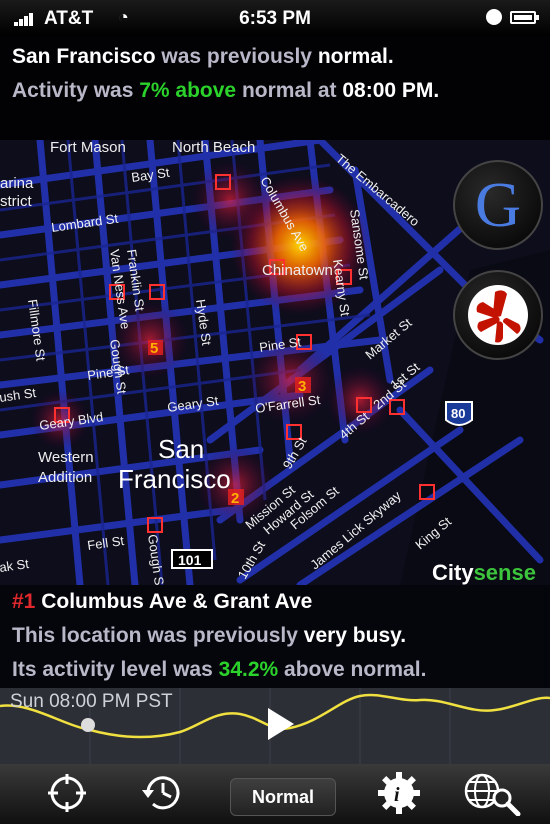 This screenshot has height=824, width=550. Describe the element at coordinates (355, 635) in the screenshot. I see `location-state: very busy.` at that location.